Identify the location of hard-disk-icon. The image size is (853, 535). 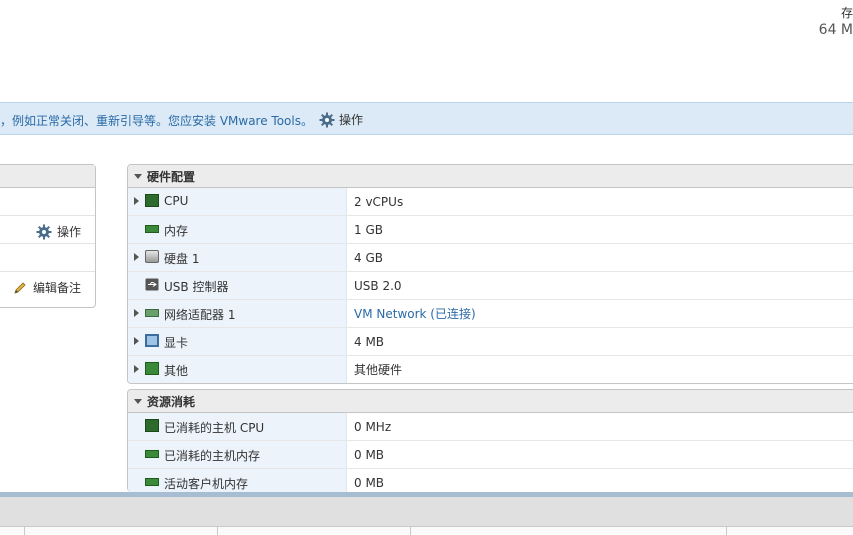
(152, 256).